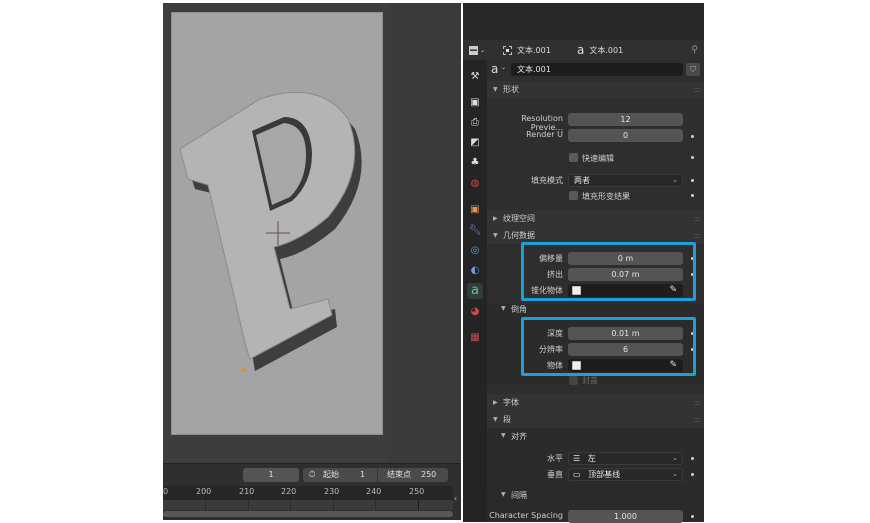 The width and height of the screenshot is (870, 523). I want to click on tab-tool-icon: ⚒, so click(475, 77).